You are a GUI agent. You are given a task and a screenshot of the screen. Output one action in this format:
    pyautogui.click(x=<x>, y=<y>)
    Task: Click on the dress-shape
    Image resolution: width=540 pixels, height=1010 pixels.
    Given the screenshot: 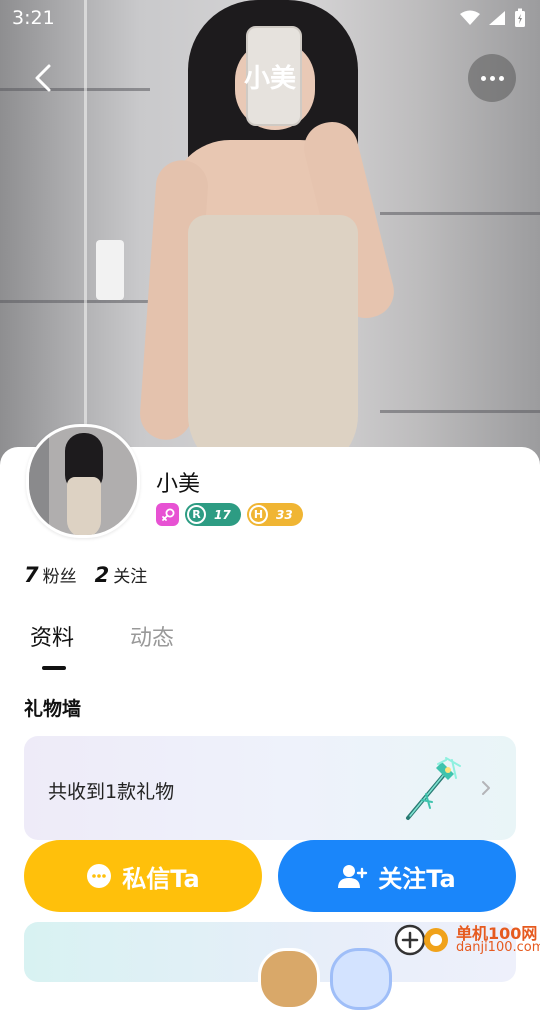 What is the action you would take?
    pyautogui.click(x=273, y=342)
    